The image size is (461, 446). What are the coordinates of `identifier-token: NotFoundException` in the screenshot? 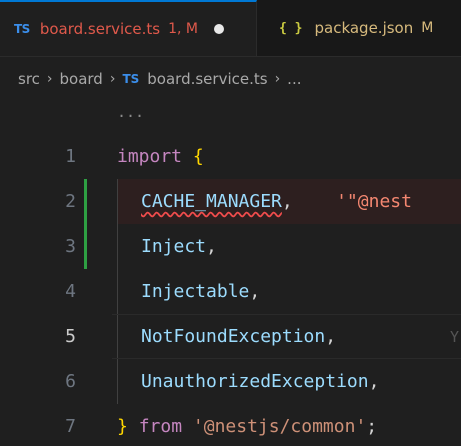 It's located at (233, 336).